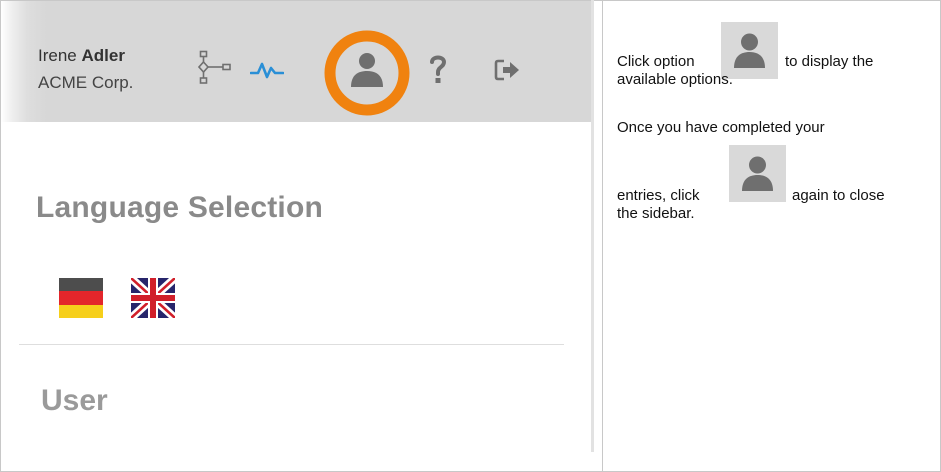 The image size is (941, 472). What do you see at coordinates (74, 400) in the screenshot?
I see `user-section-heading: User` at bounding box center [74, 400].